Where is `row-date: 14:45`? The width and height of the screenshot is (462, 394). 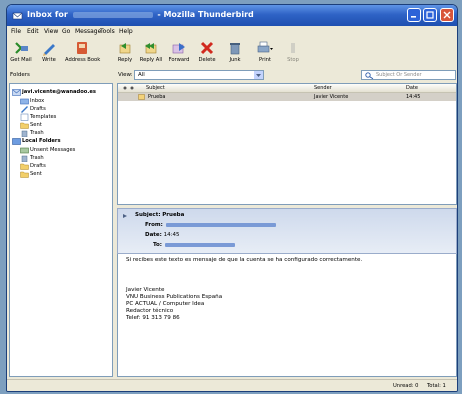
row-date: 14:45 is located at coordinates (413, 97).